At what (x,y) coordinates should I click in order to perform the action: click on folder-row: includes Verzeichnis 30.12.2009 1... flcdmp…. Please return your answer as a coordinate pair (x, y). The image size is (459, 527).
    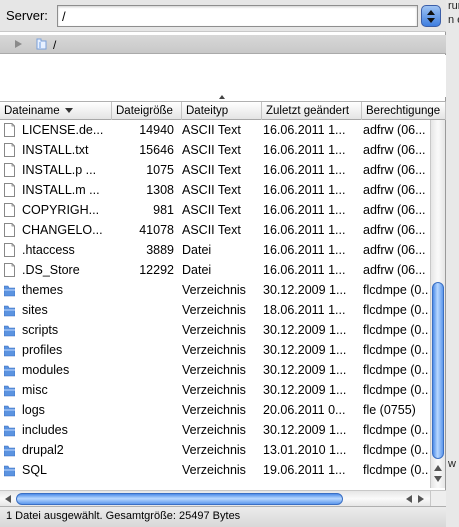
    Looking at the image, I should click on (215, 430).